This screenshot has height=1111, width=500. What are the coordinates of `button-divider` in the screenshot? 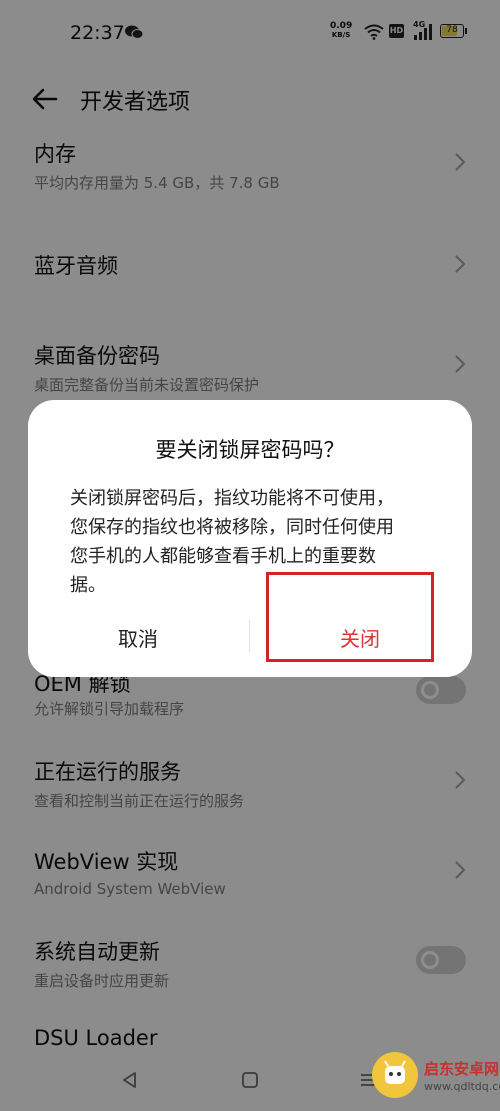 It's located at (249, 636).